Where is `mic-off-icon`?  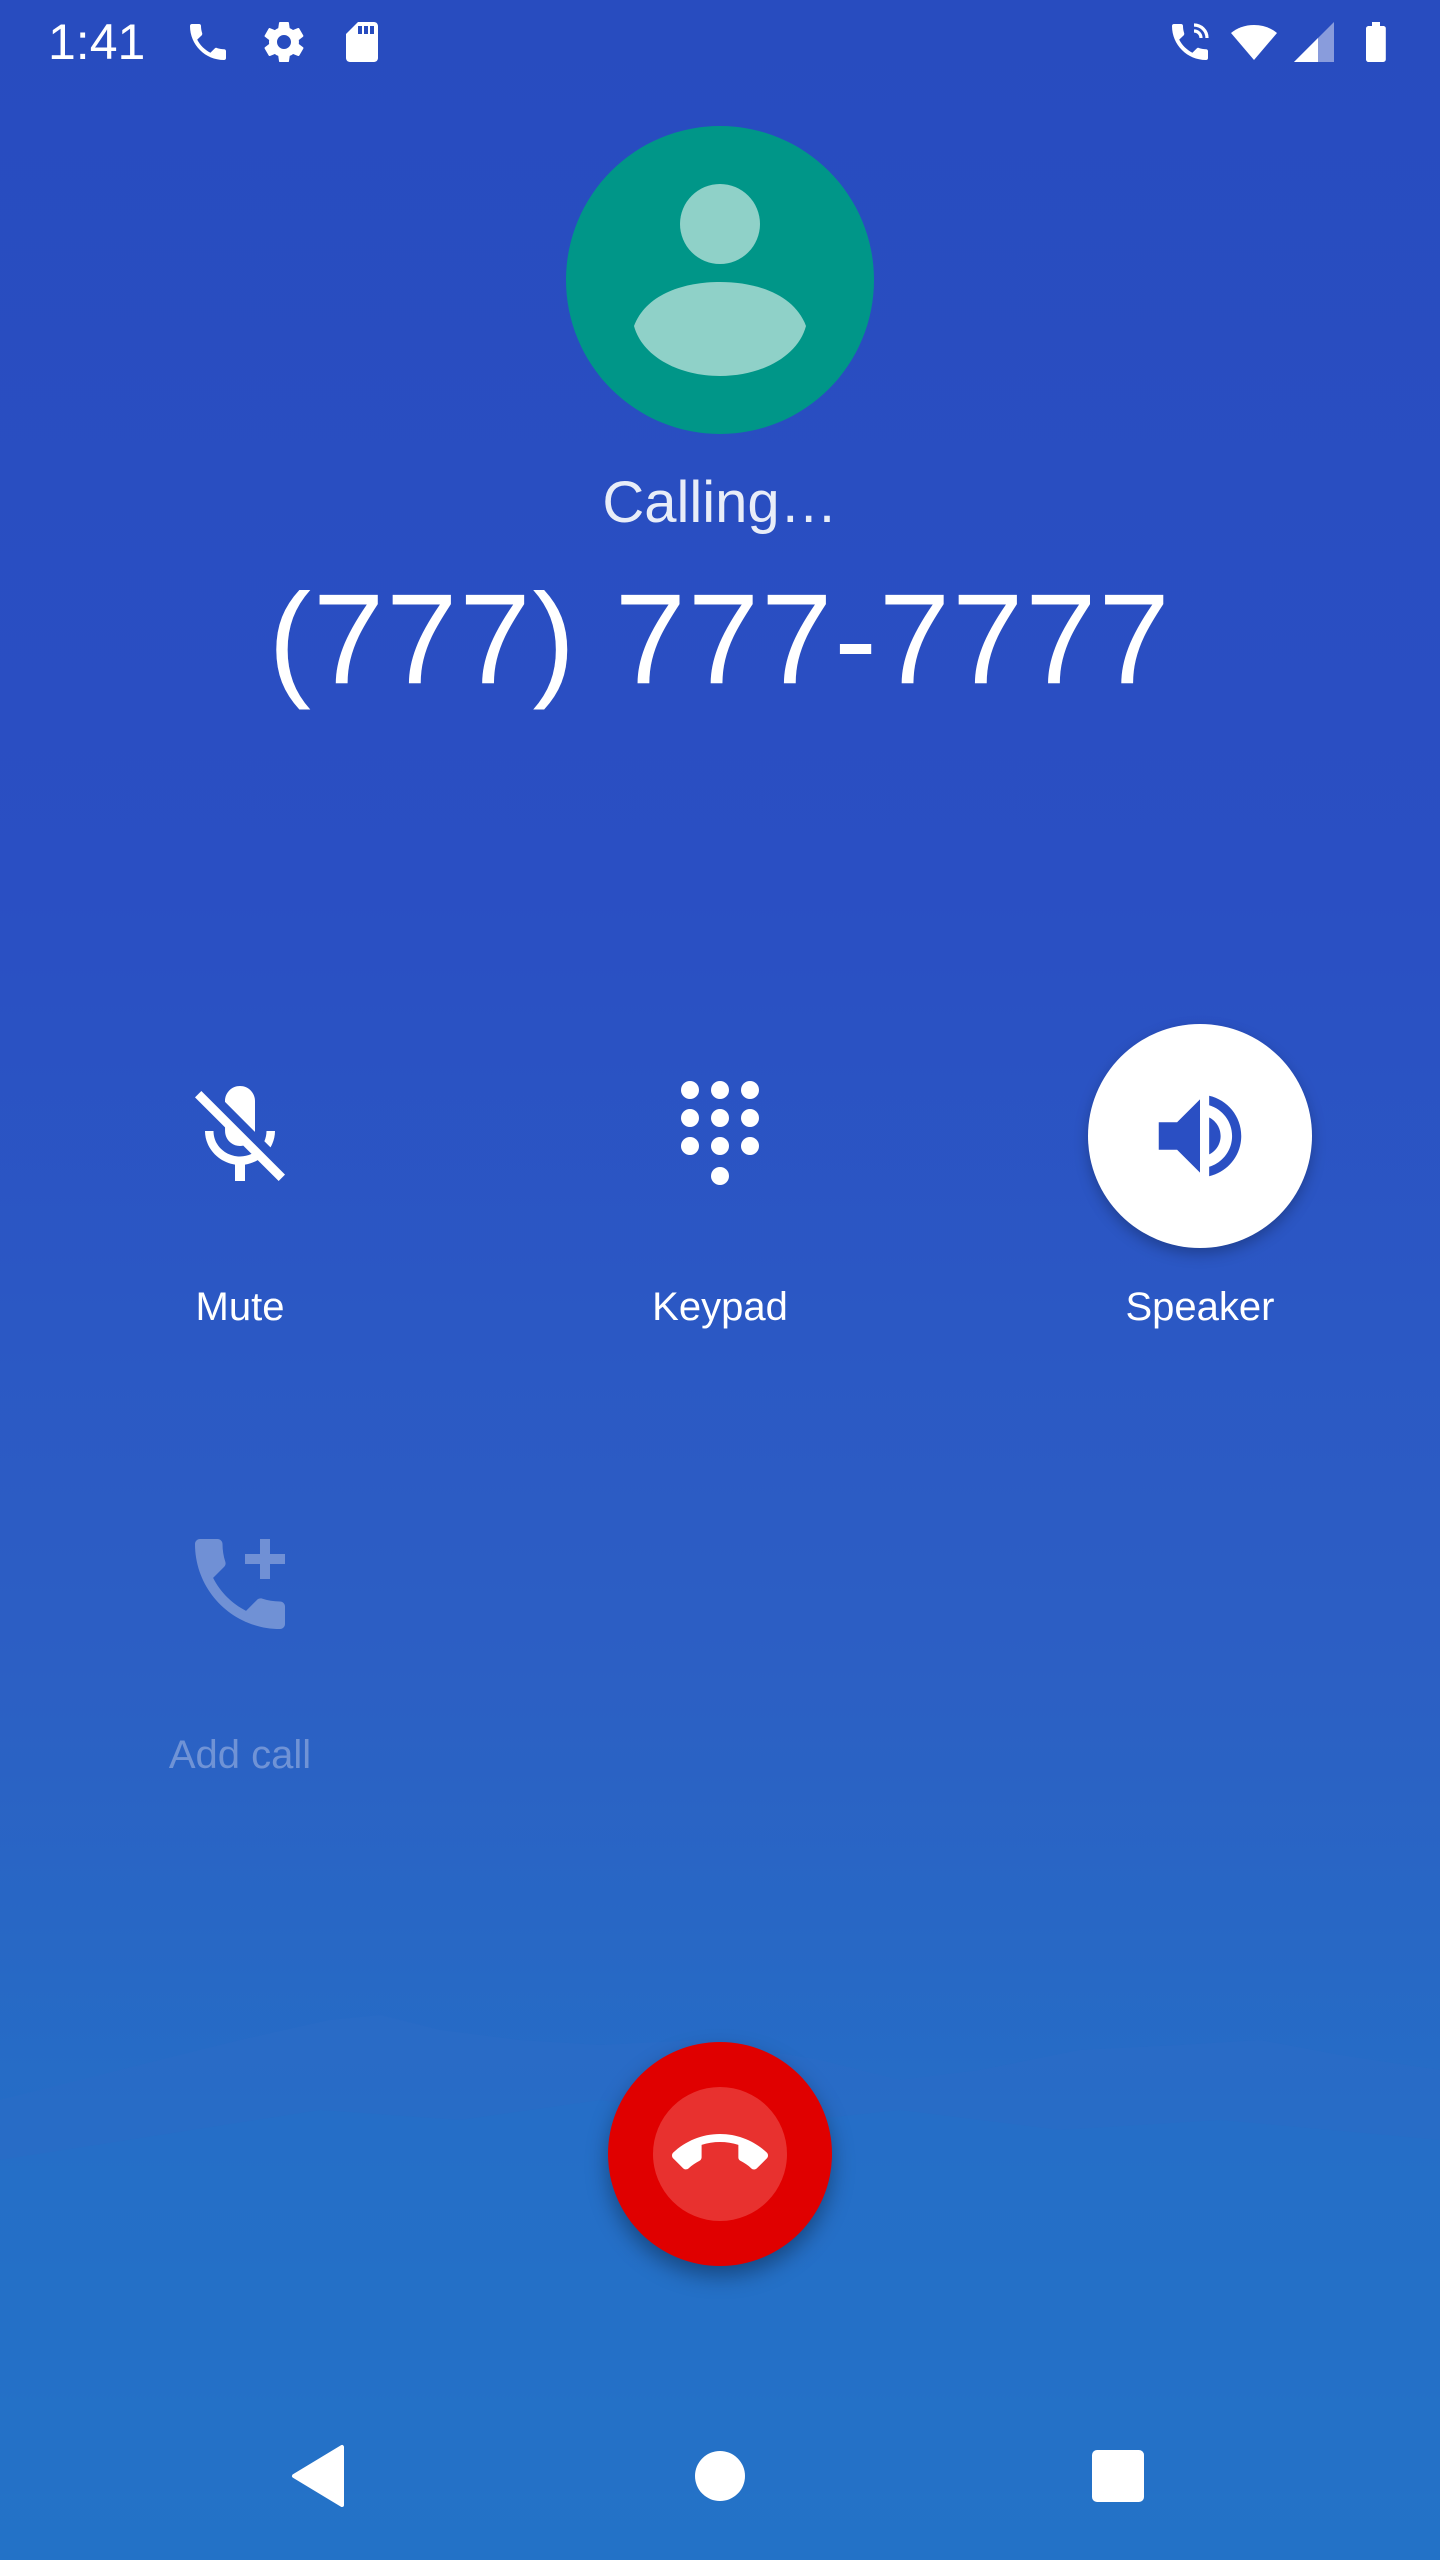 mic-off-icon is located at coordinates (240, 1133).